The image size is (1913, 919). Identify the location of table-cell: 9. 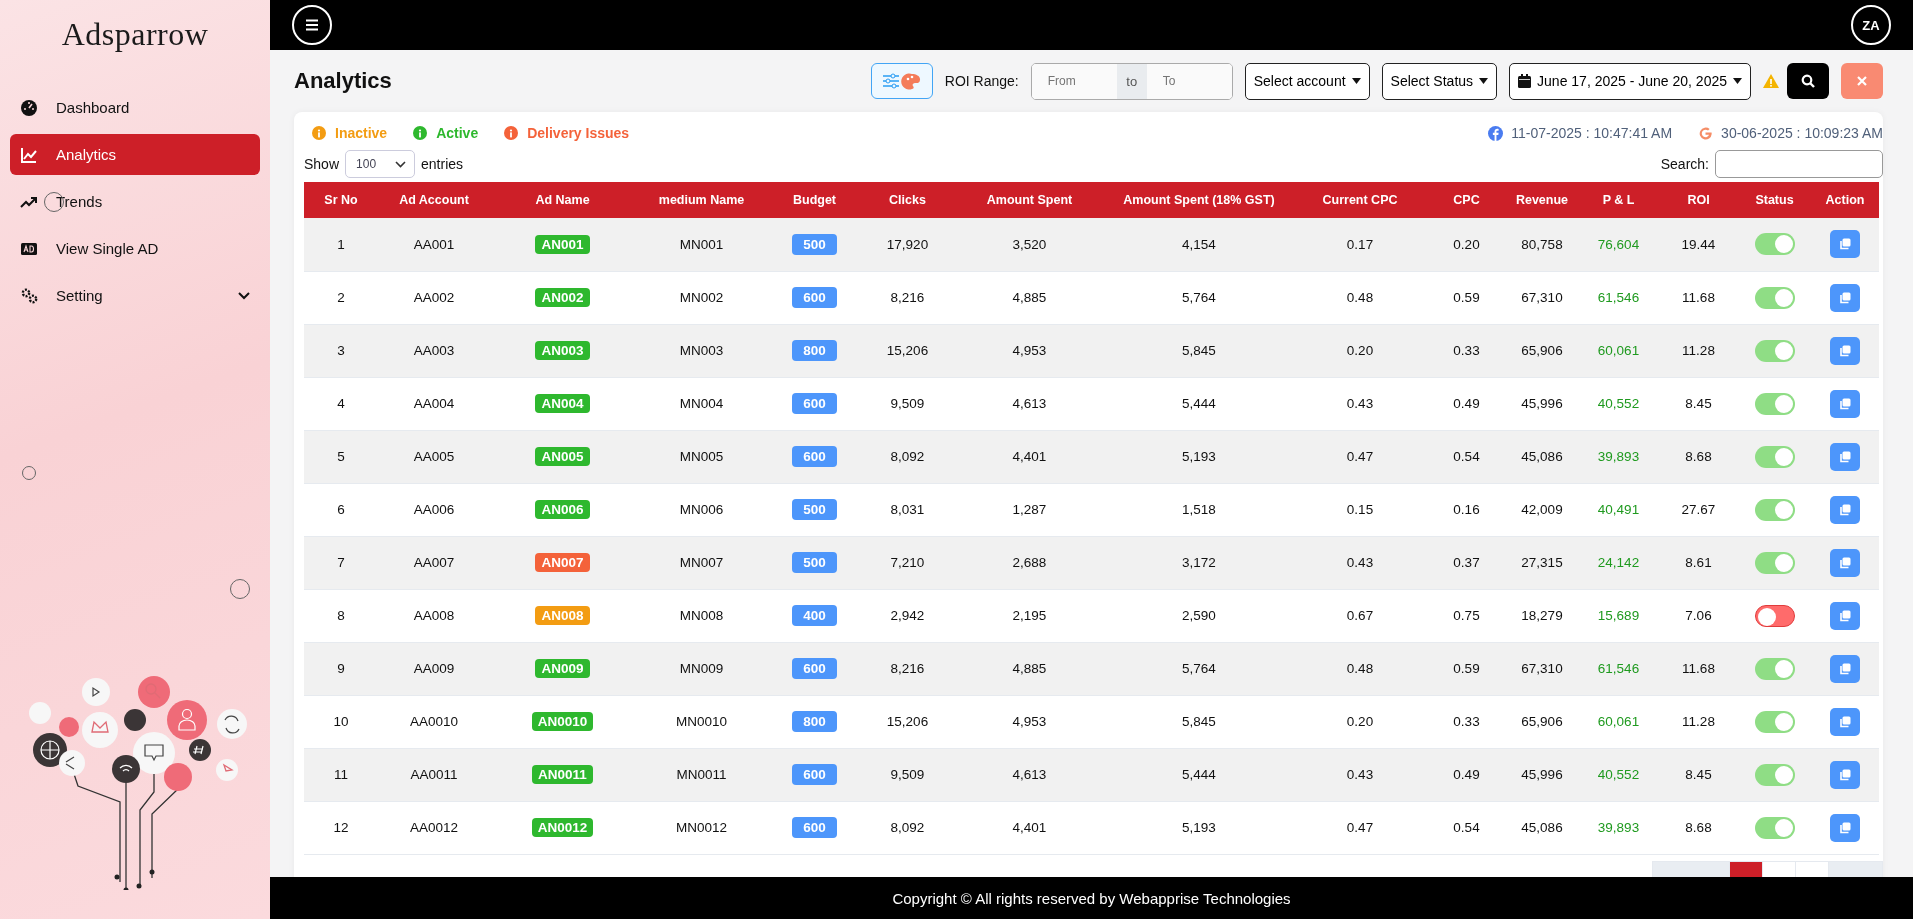
(341, 668).